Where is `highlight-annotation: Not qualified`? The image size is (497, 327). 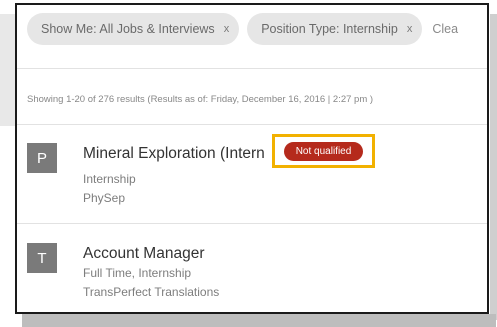 highlight-annotation: Not qualified is located at coordinates (323, 151).